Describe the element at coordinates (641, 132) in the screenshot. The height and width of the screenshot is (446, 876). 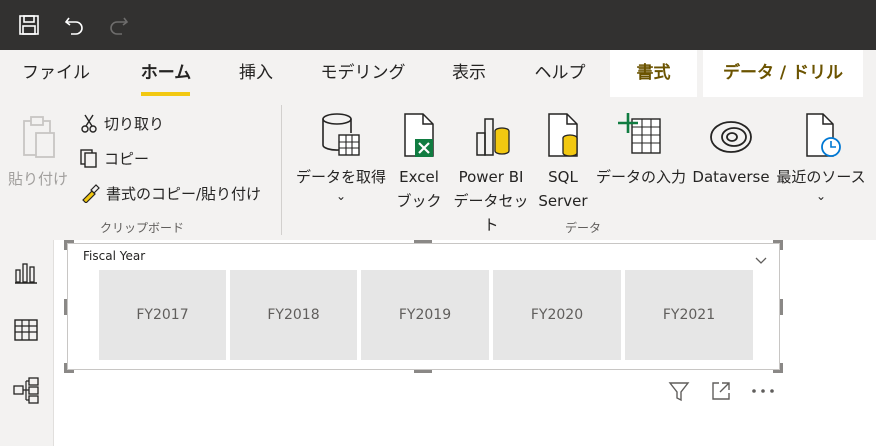
I see `enter-data-icon` at that location.